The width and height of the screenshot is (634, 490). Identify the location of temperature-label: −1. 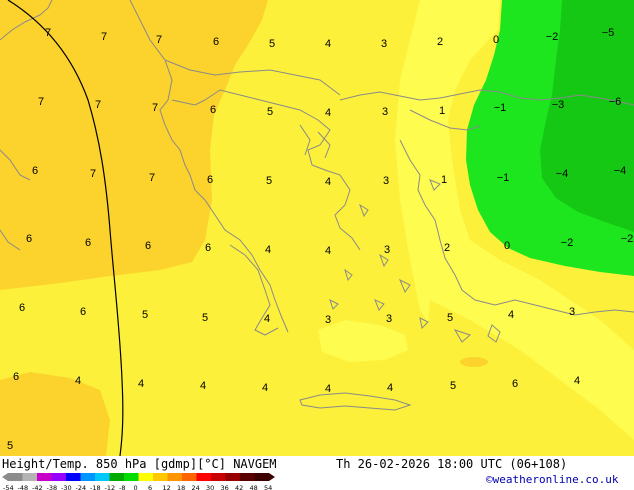
(503, 178).